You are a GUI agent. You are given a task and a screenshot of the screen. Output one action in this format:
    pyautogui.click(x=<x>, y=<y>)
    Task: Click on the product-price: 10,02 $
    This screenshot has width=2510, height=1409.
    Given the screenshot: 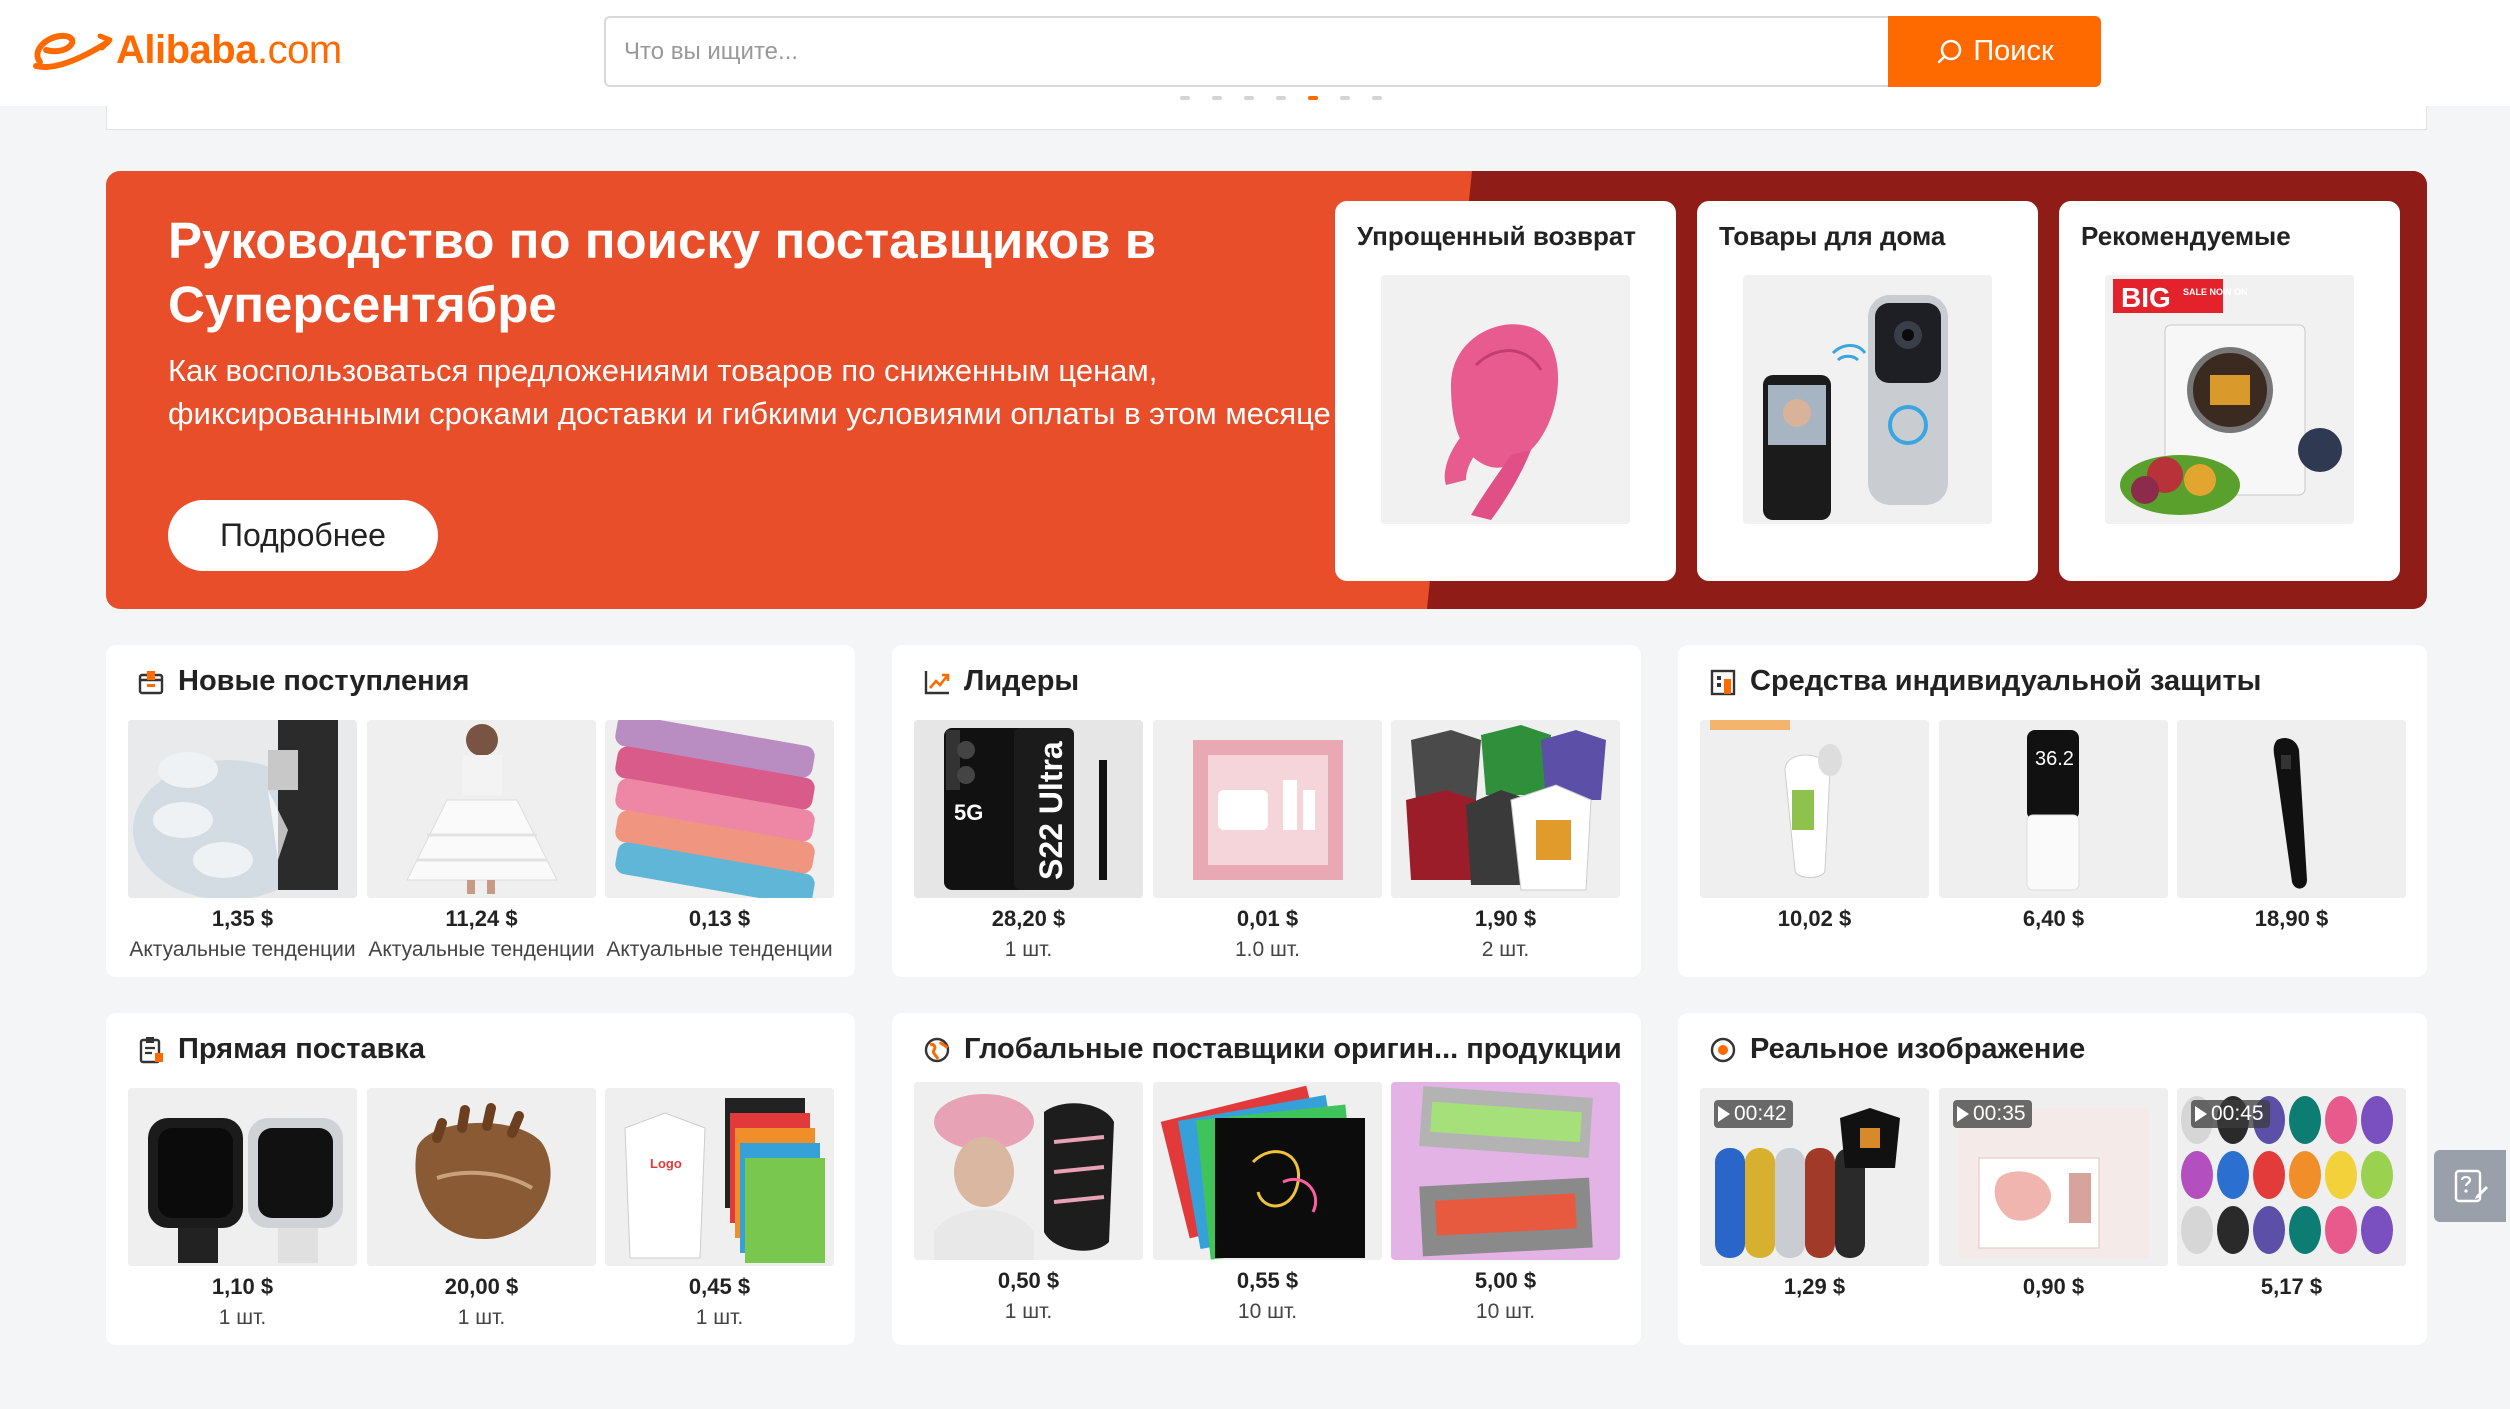 What is the action you would take?
    pyautogui.click(x=1814, y=918)
    